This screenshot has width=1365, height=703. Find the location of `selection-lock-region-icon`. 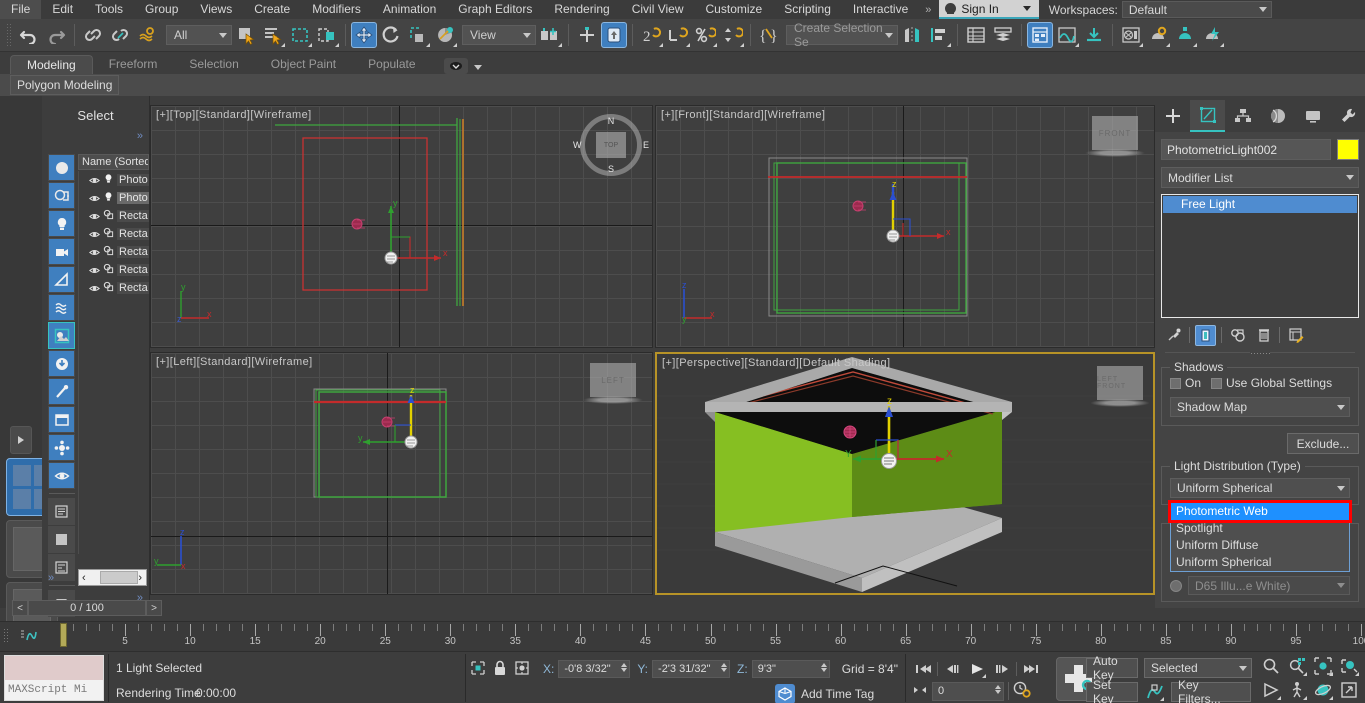

selection-lock-region-icon is located at coordinates (478, 669).